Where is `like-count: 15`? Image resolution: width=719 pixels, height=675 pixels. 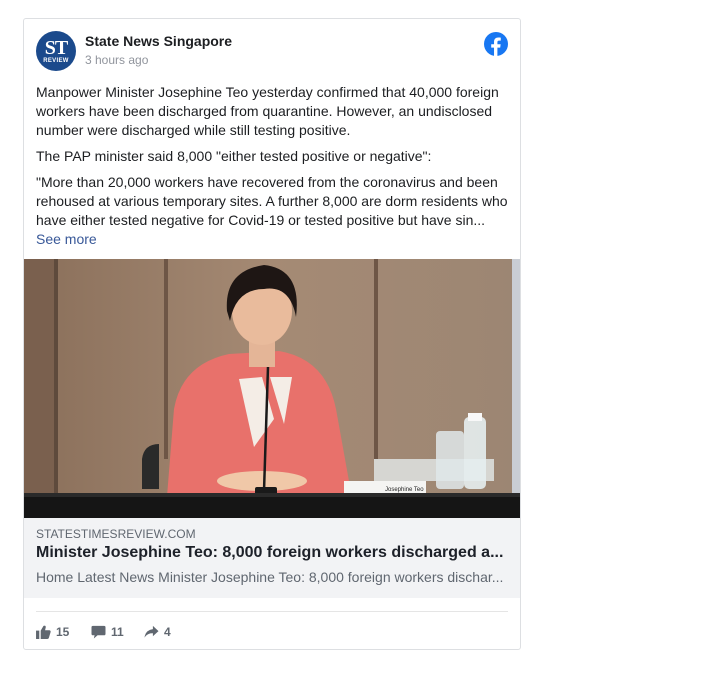
like-count: 15 is located at coordinates (63, 632).